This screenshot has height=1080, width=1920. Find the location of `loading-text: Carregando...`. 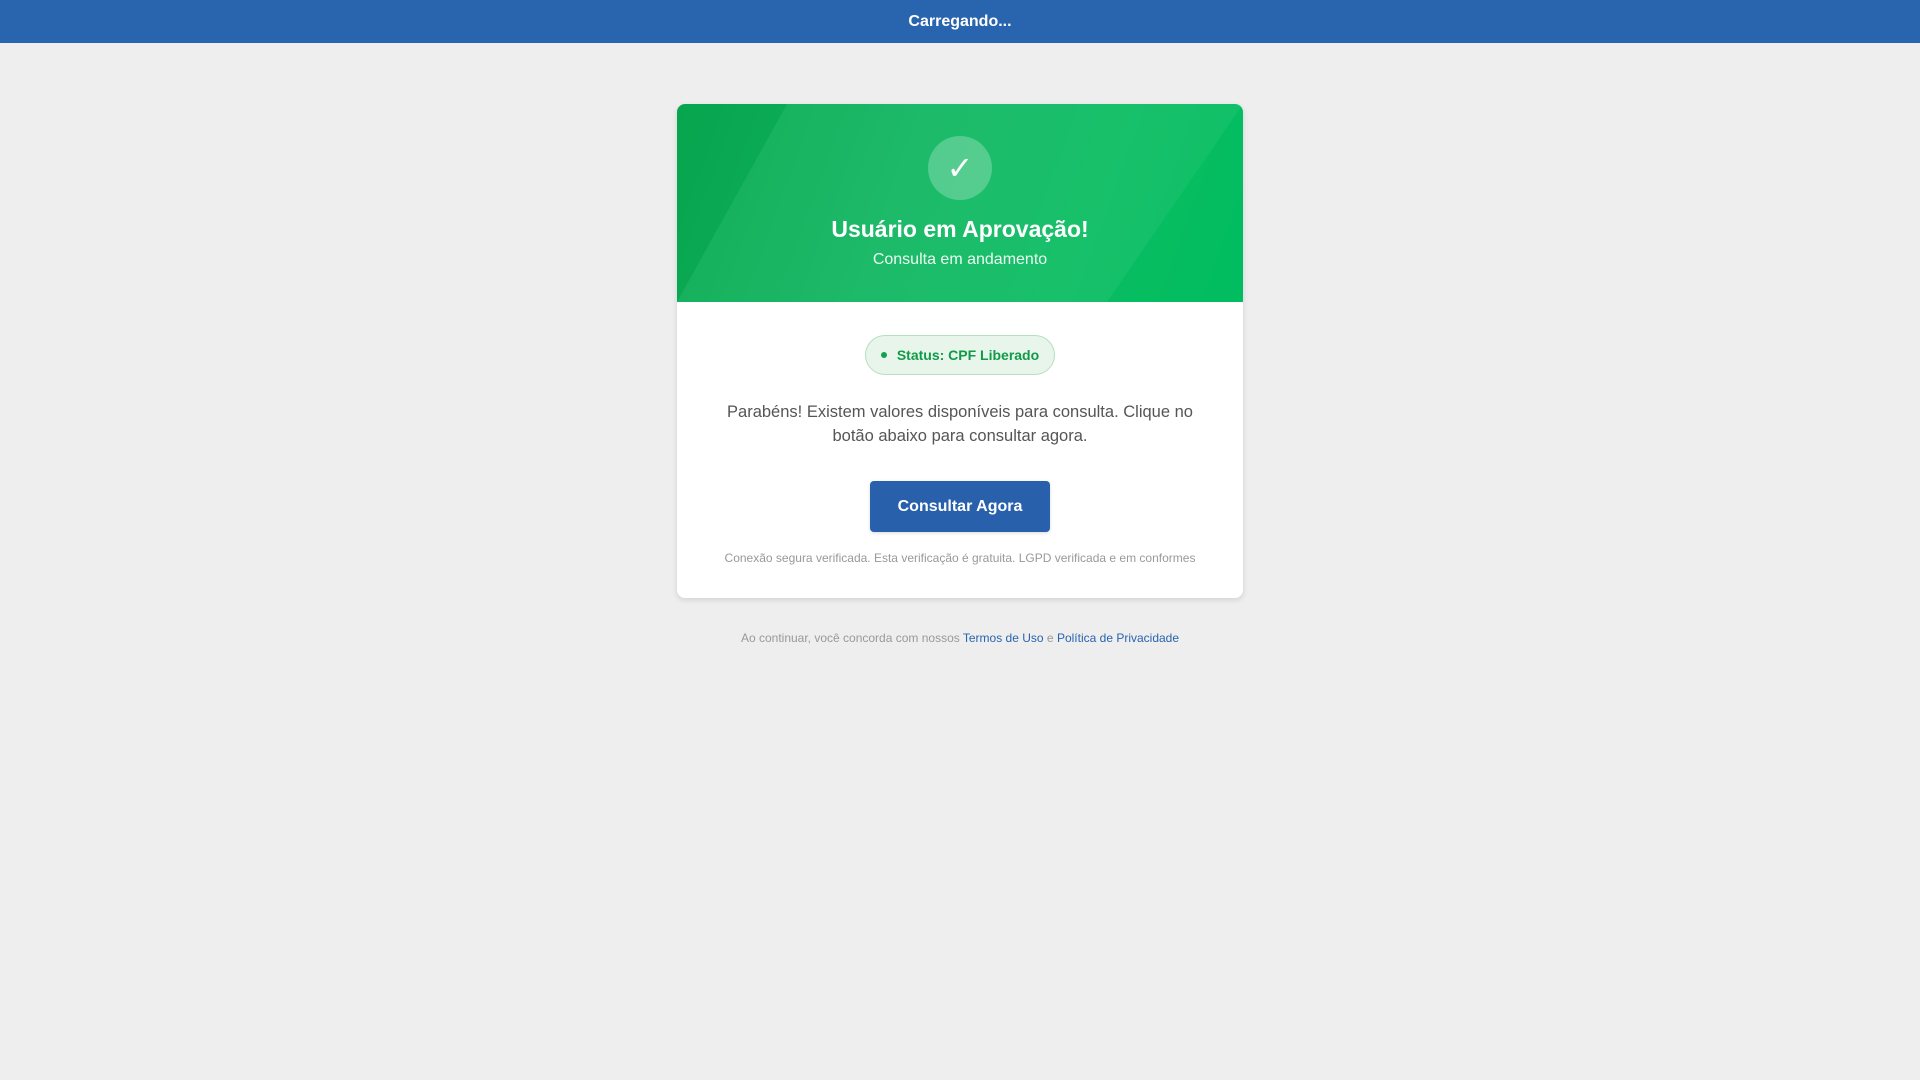

loading-text: Carregando... is located at coordinates (960, 21).